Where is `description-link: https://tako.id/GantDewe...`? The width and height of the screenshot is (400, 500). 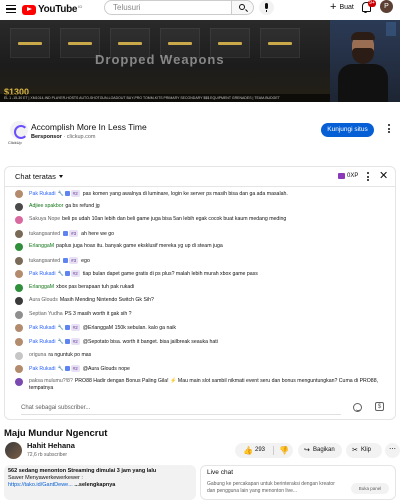 description-link: https://tako.id/GantDewe... is located at coordinates (40, 485).